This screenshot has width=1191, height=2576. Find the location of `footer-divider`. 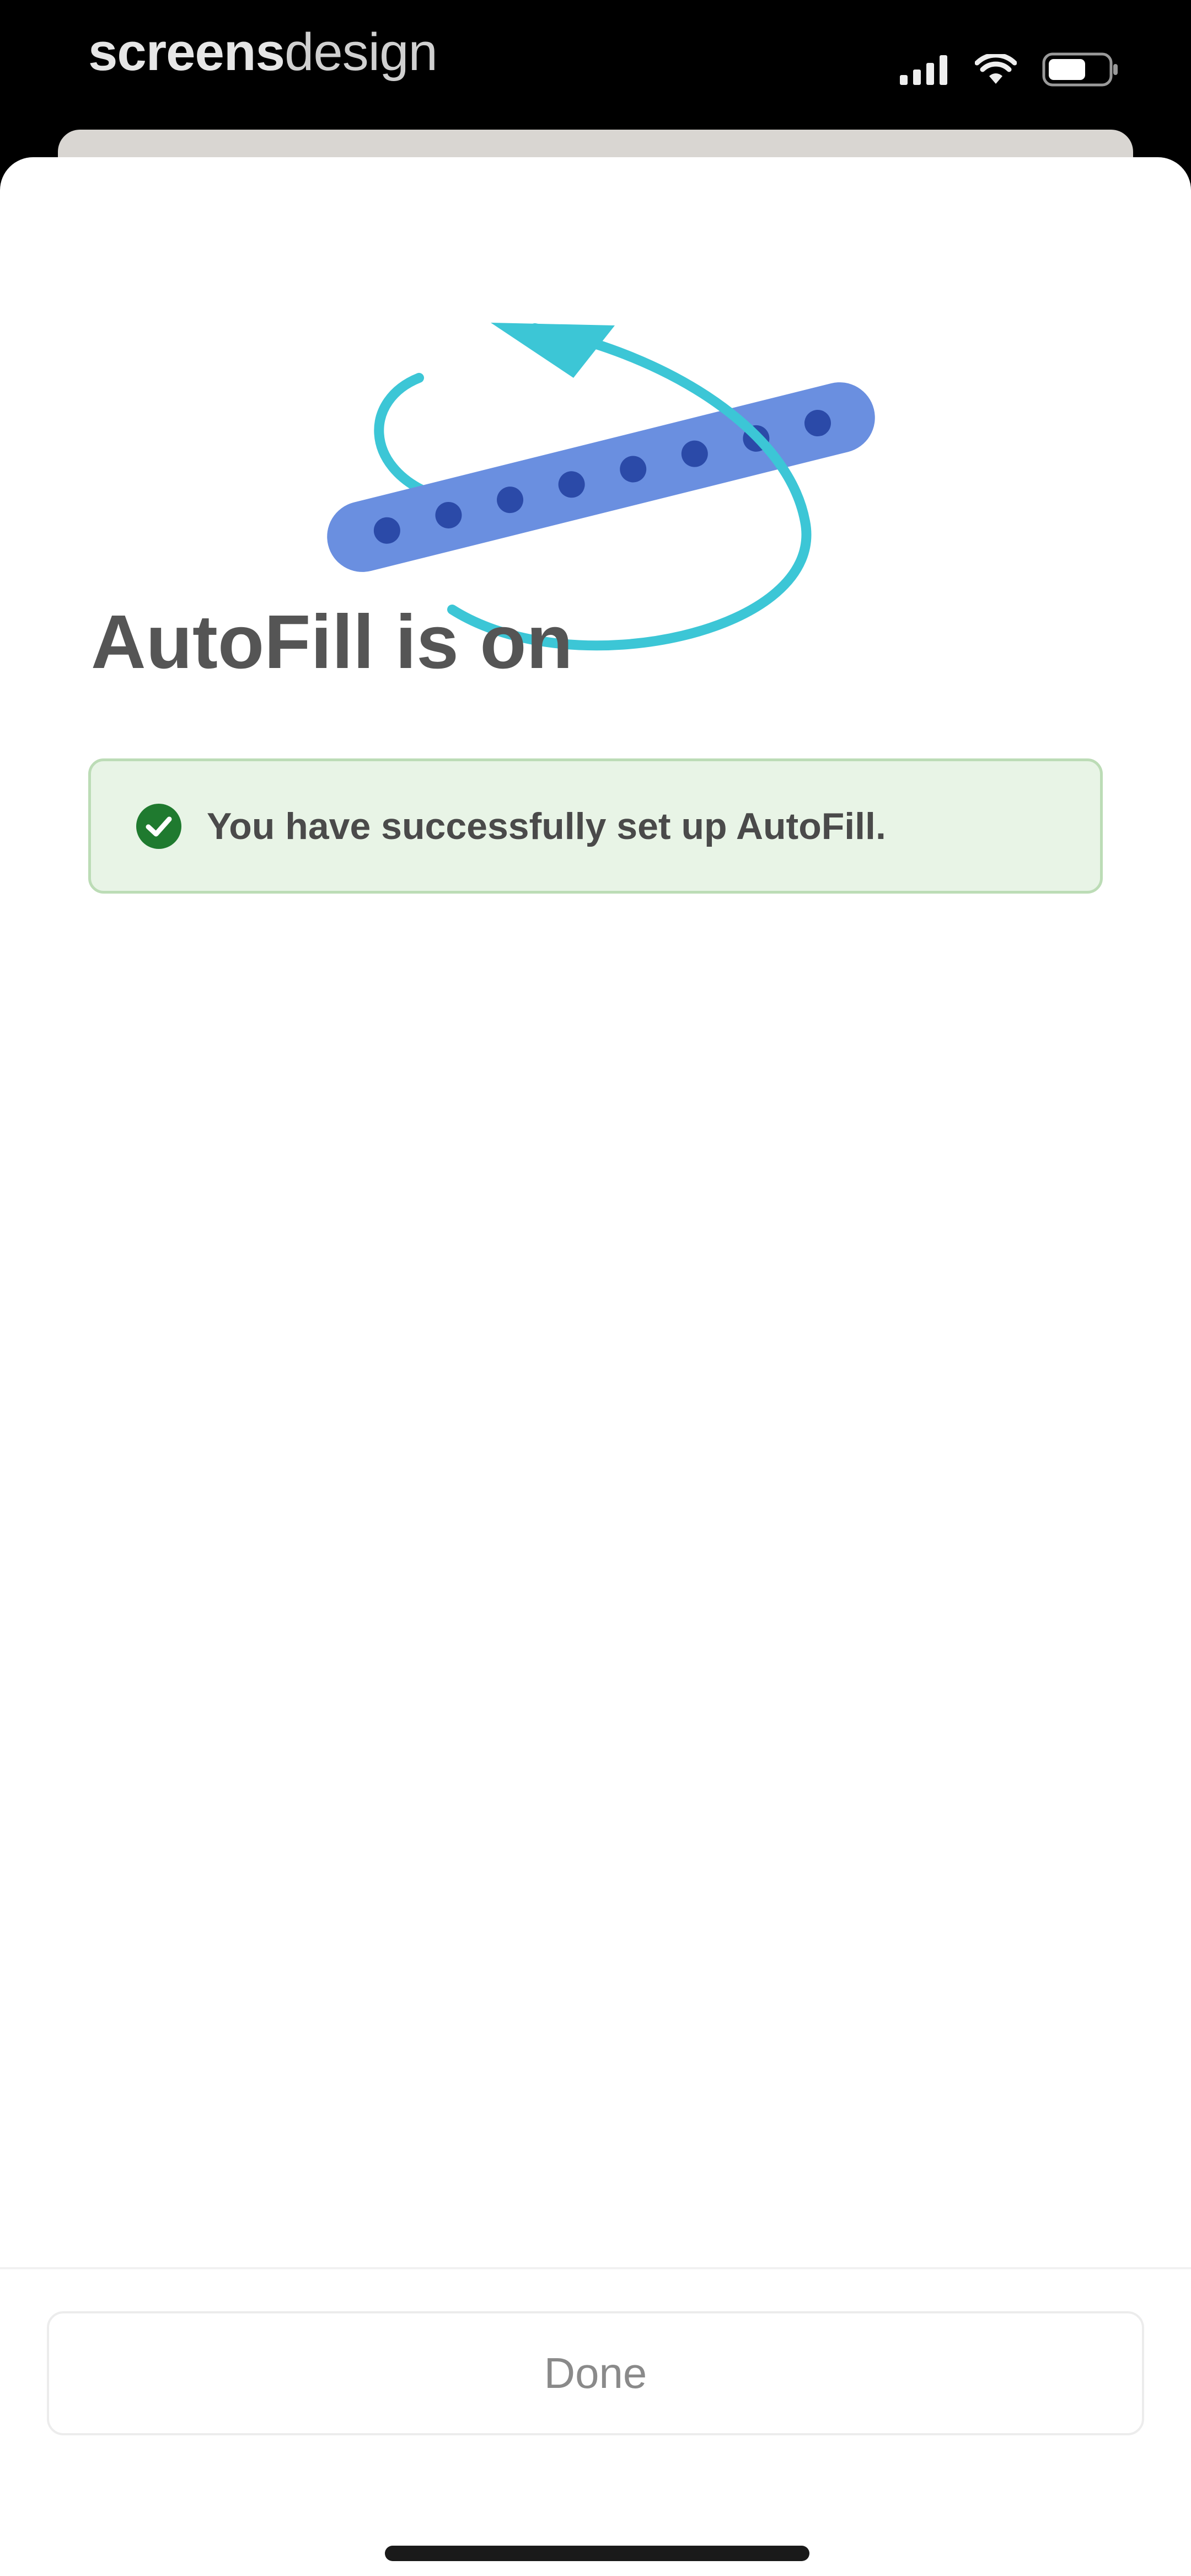

footer-divider is located at coordinates (595, 2268).